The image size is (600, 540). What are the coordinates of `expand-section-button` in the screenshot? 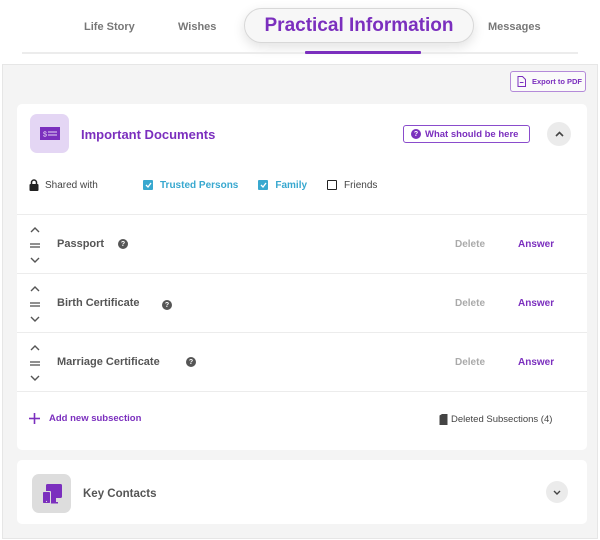 It's located at (557, 492).